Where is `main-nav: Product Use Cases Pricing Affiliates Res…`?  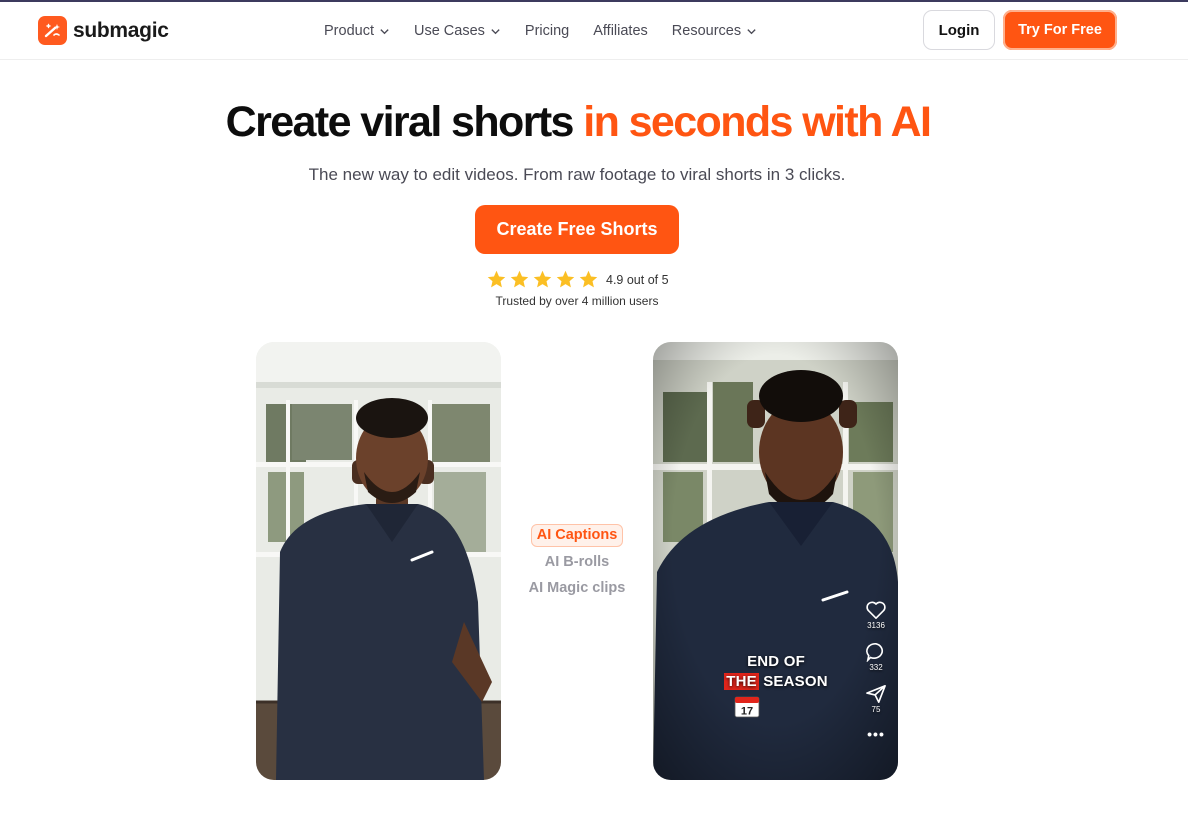 main-nav: Product Use Cases Pricing Affiliates Res… is located at coordinates (540, 31).